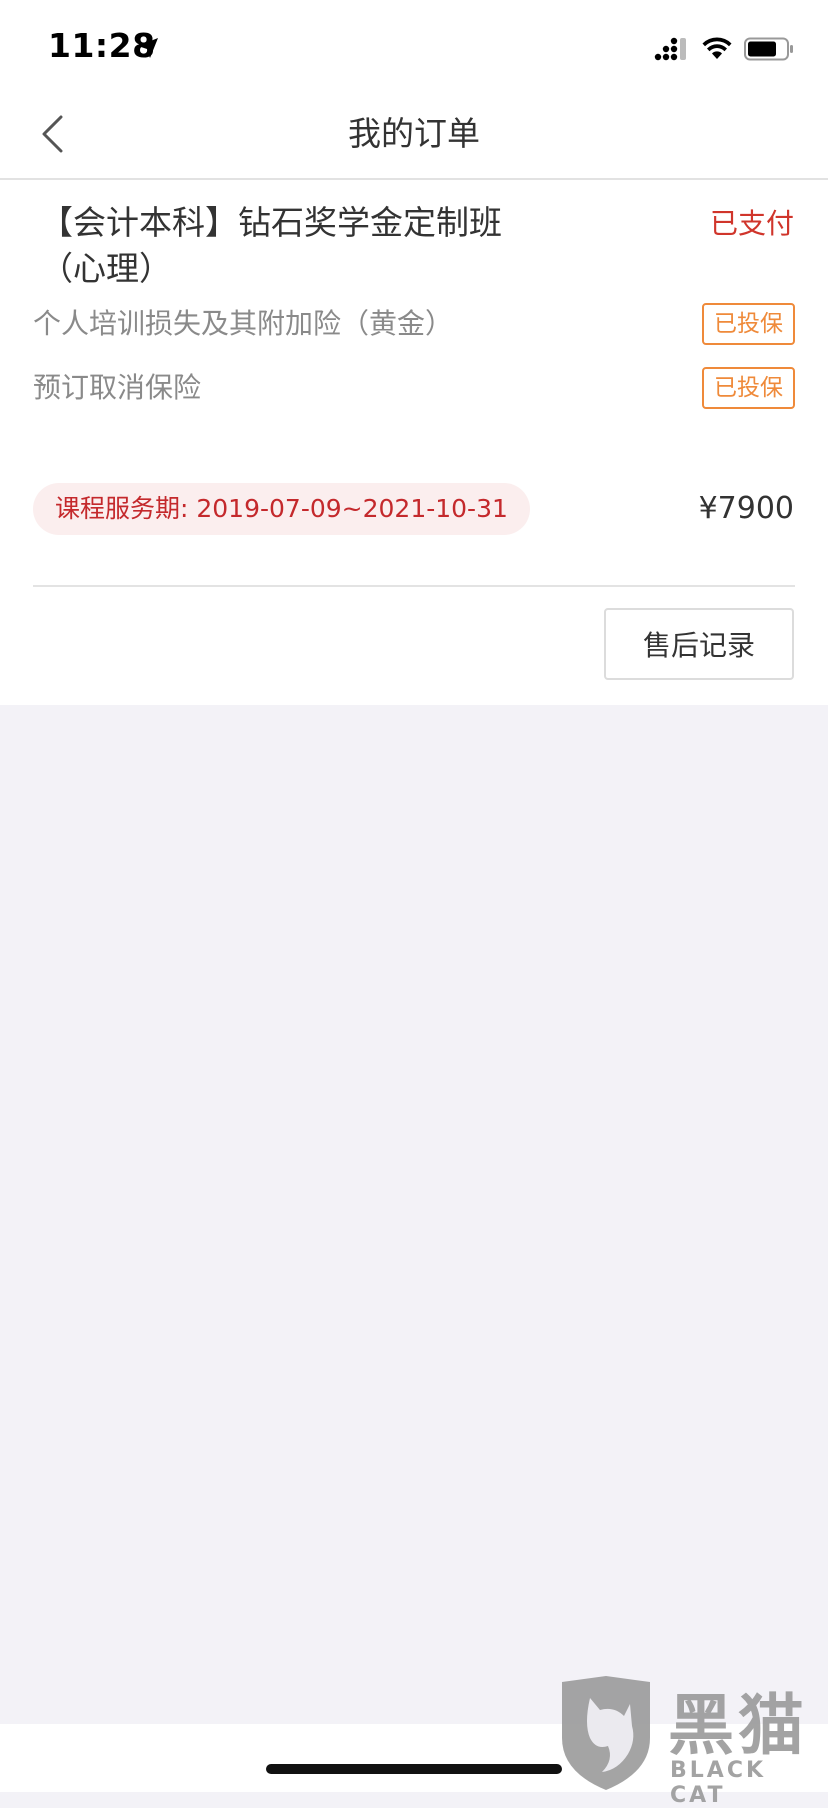 This screenshot has width=828, height=1808. What do you see at coordinates (768, 49) in the screenshot?
I see `battery-icon` at bounding box center [768, 49].